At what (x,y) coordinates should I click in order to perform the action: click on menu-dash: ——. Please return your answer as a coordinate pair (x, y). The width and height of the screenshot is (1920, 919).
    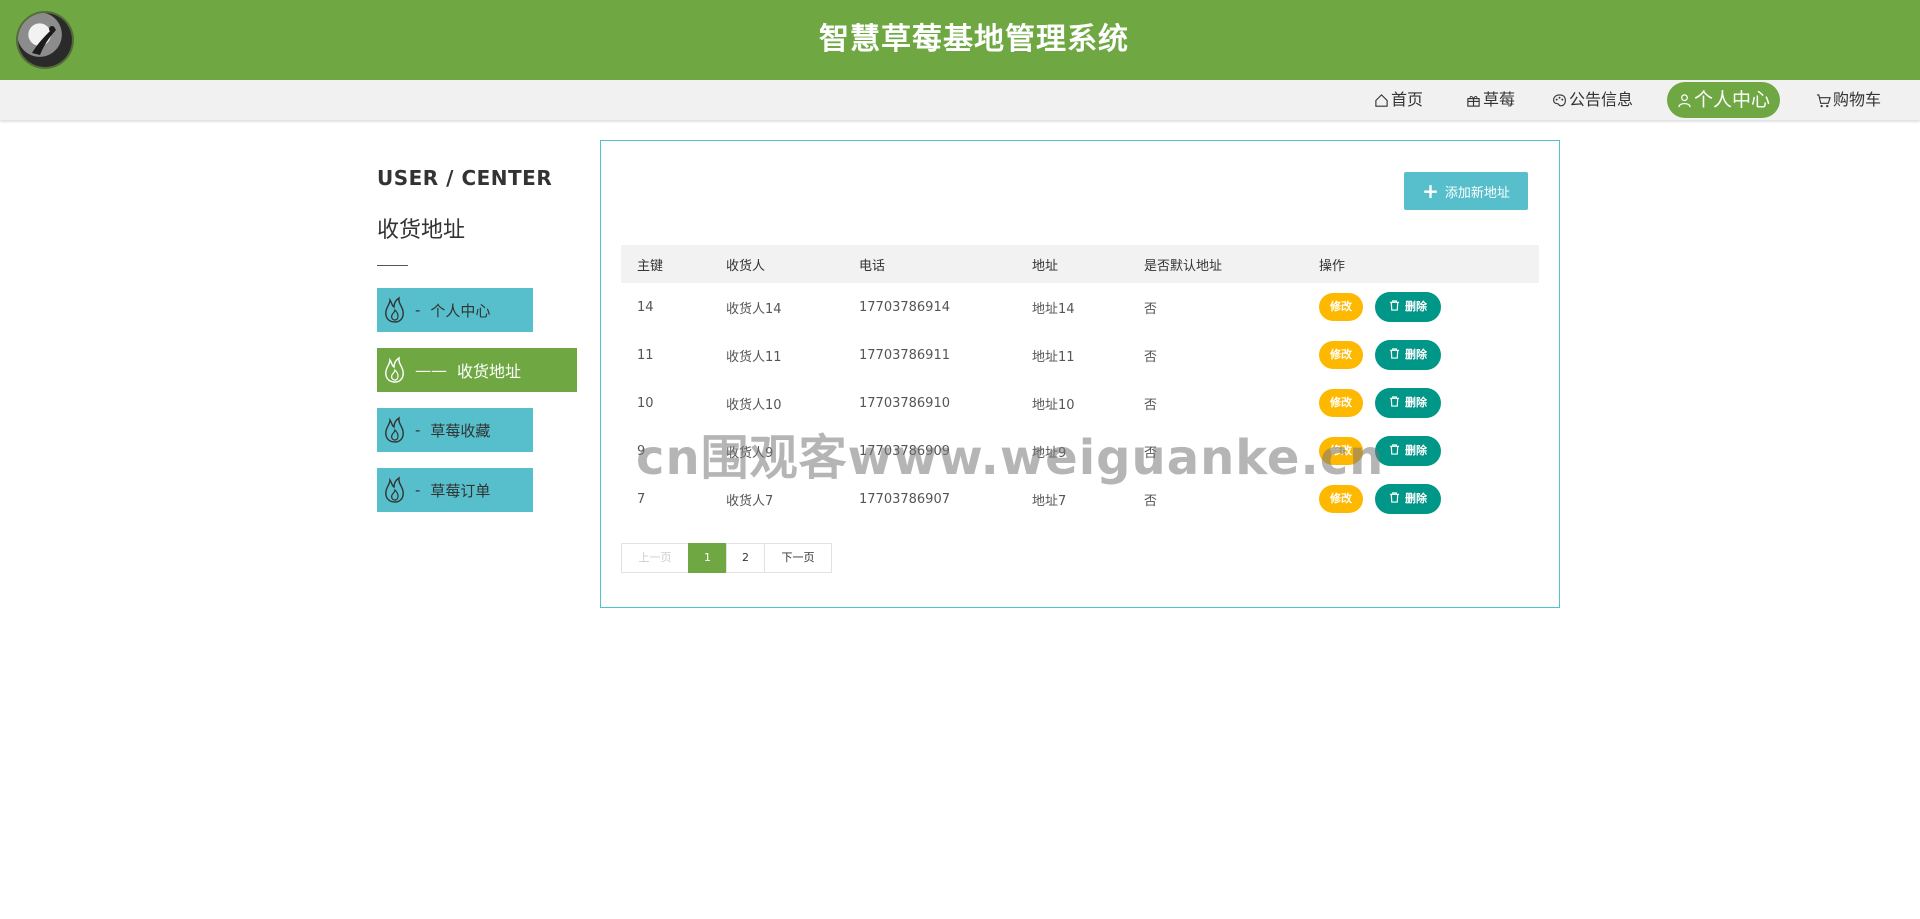
    Looking at the image, I should click on (431, 370).